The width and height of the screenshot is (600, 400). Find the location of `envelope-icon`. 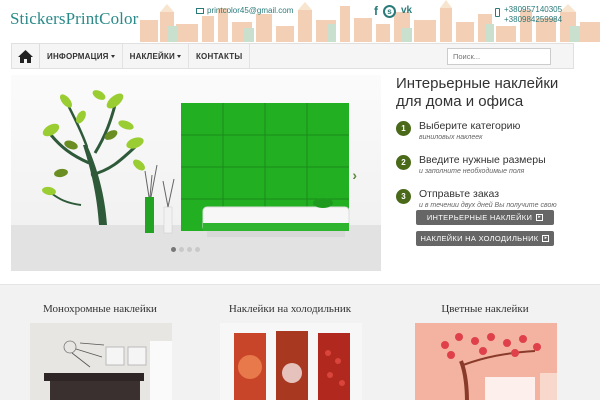

envelope-icon is located at coordinates (200, 10).